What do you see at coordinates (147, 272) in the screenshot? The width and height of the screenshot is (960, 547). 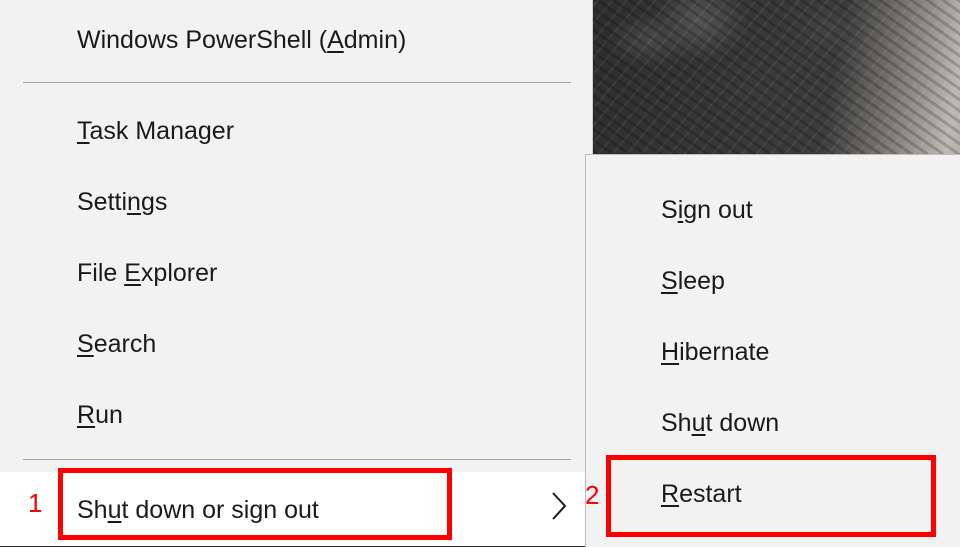 I see `menu-item-label: File Explorer` at bounding box center [147, 272].